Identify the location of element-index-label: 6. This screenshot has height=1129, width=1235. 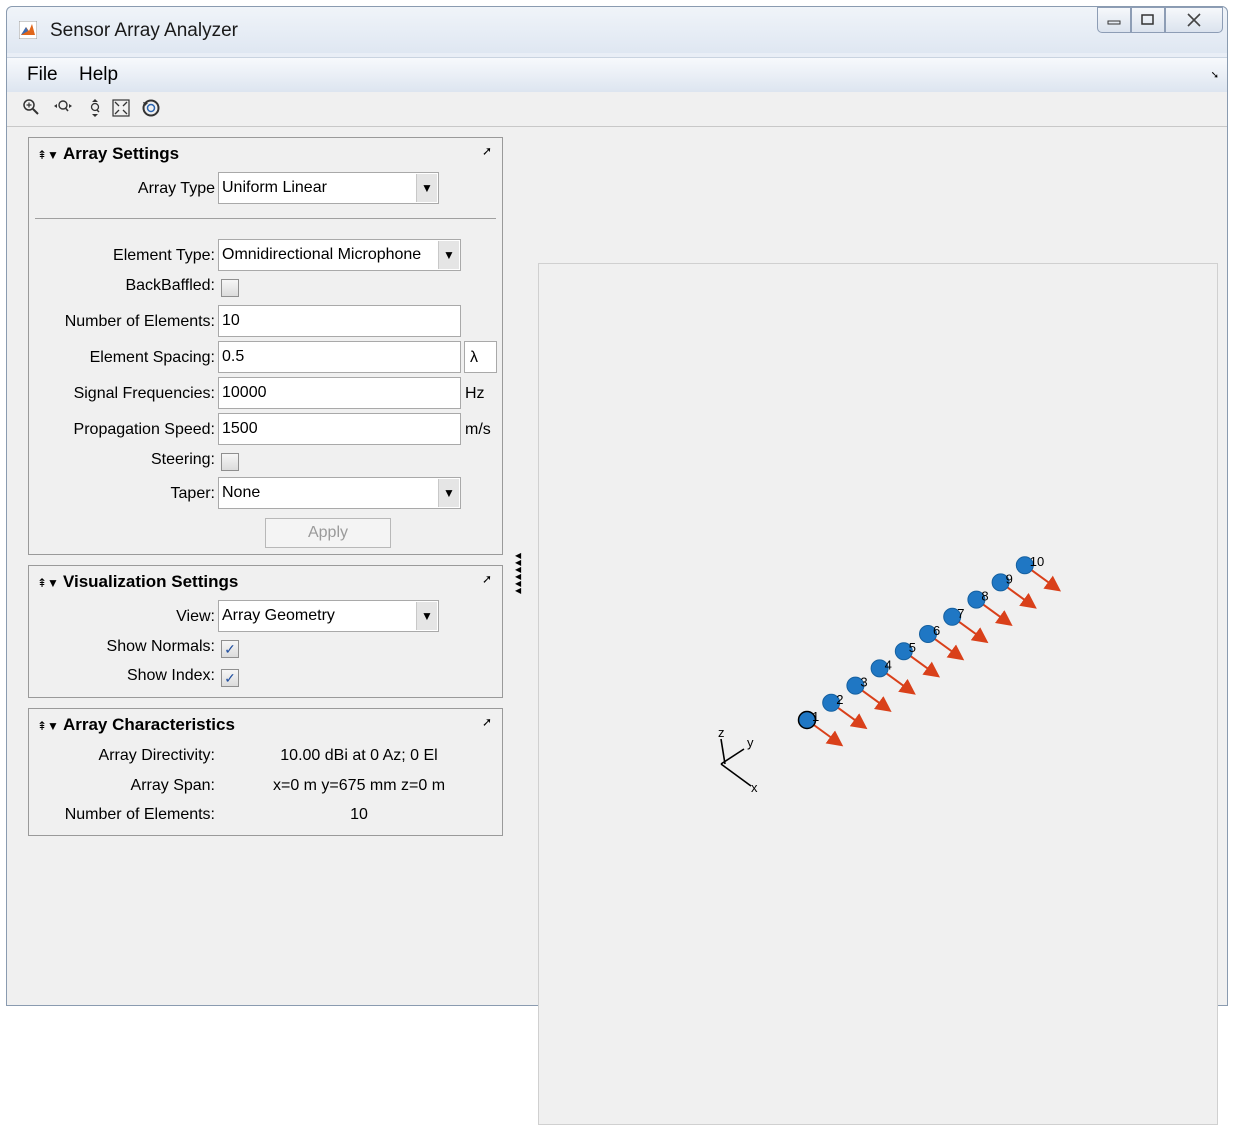
(936, 630).